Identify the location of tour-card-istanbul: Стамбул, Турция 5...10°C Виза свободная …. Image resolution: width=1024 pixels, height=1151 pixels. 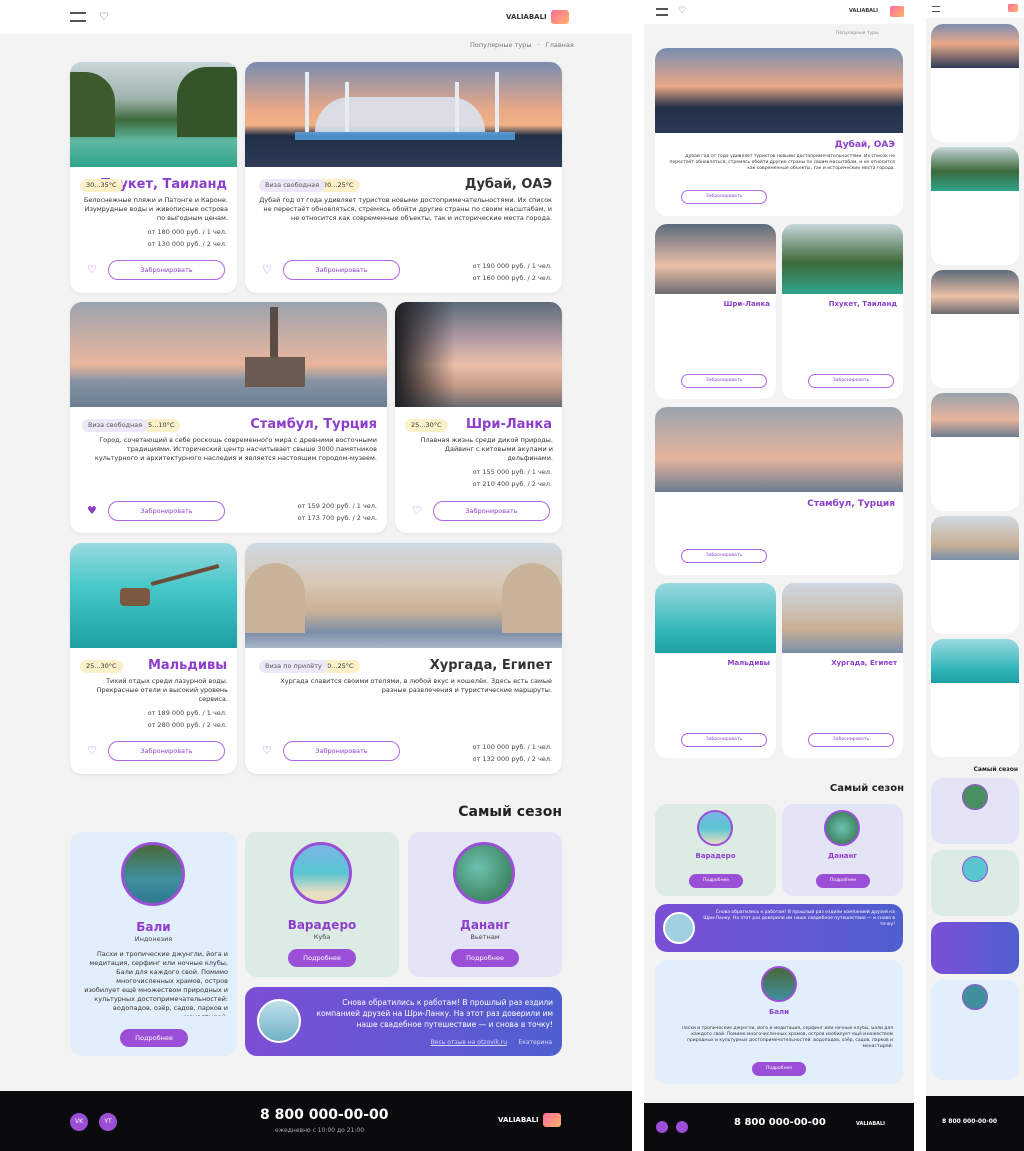
(228, 417).